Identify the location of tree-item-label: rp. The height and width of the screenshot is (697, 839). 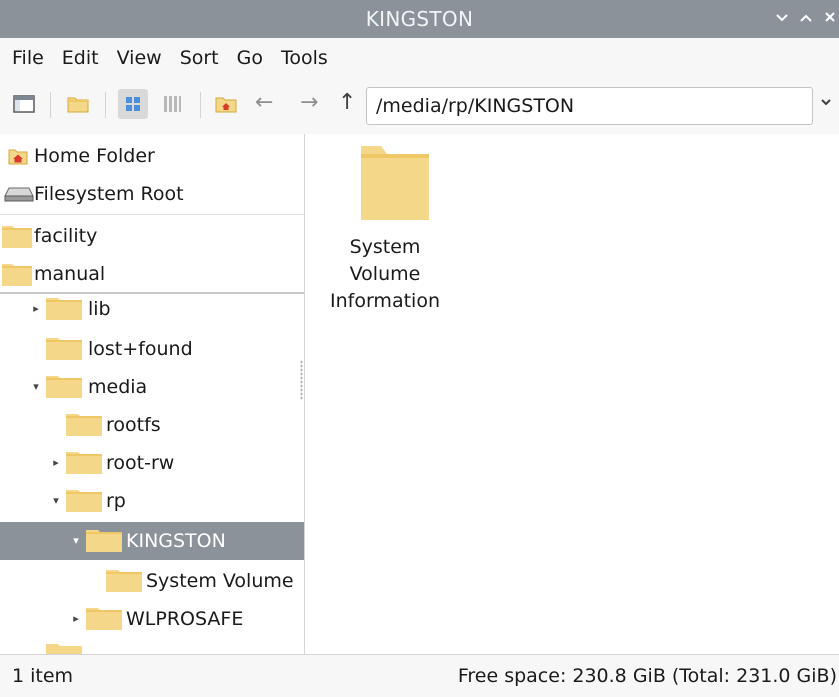
(116, 501).